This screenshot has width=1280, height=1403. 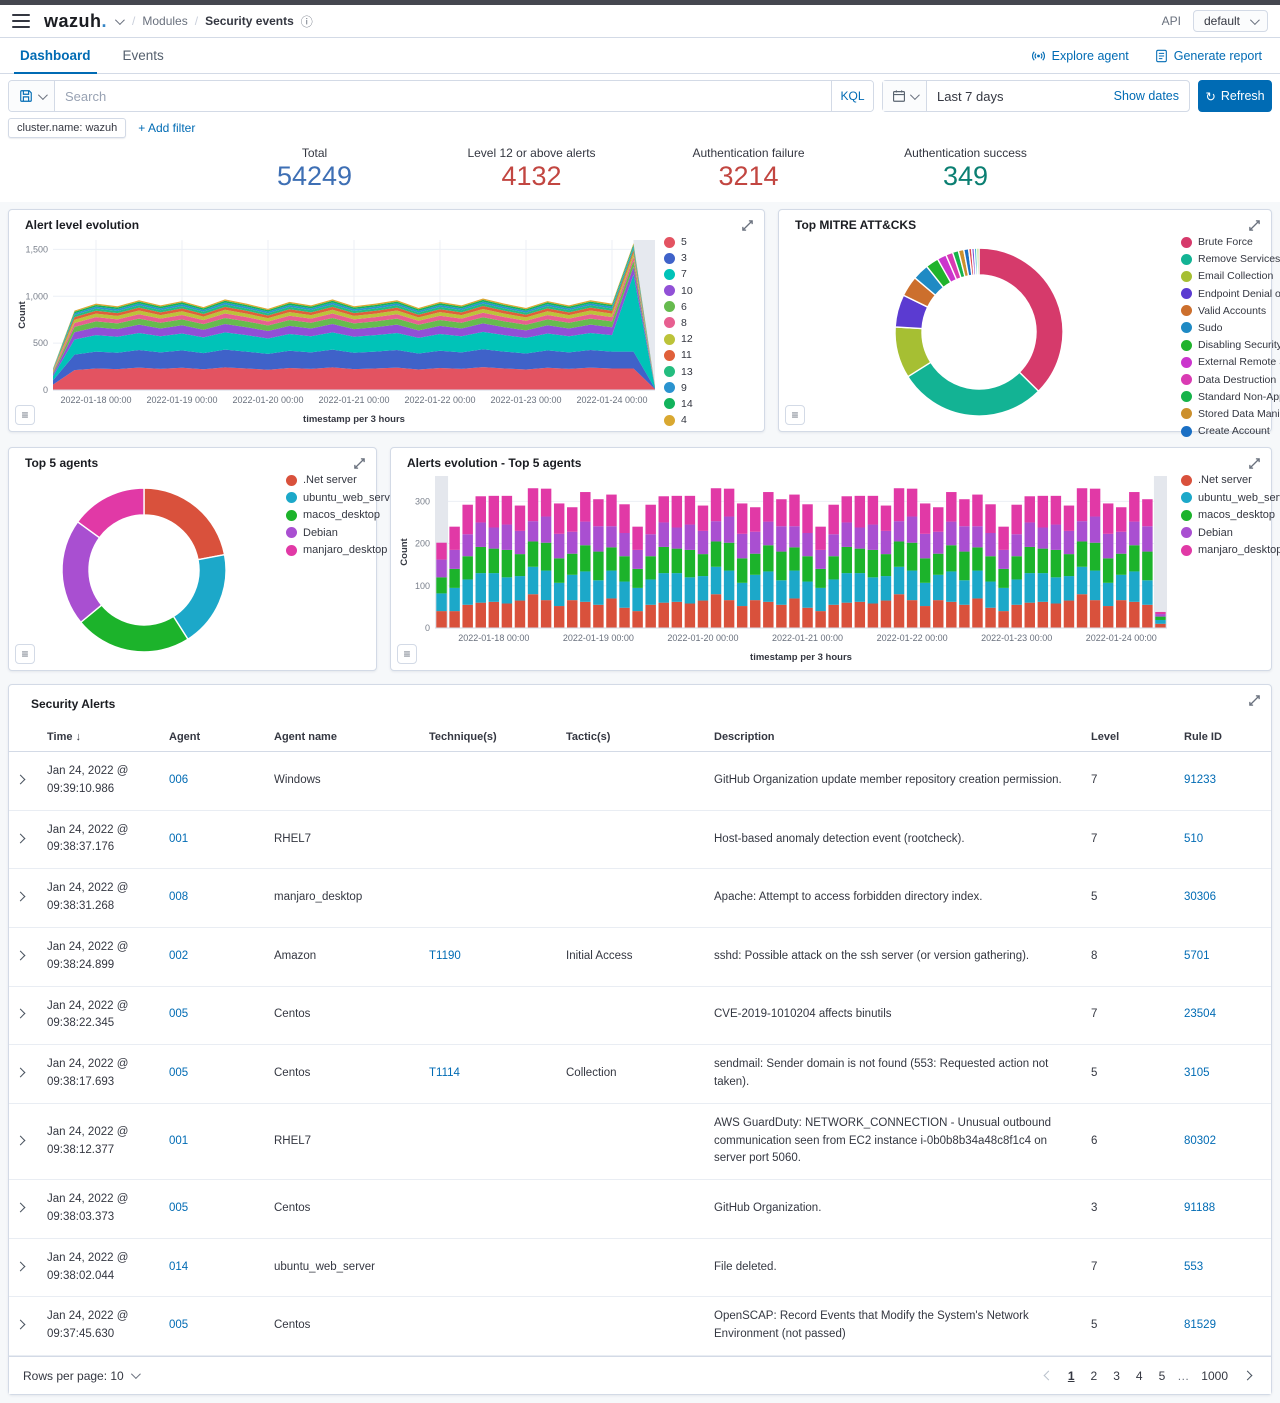 I want to click on refresh-button: ↻ Refresh, so click(x=1235, y=96).